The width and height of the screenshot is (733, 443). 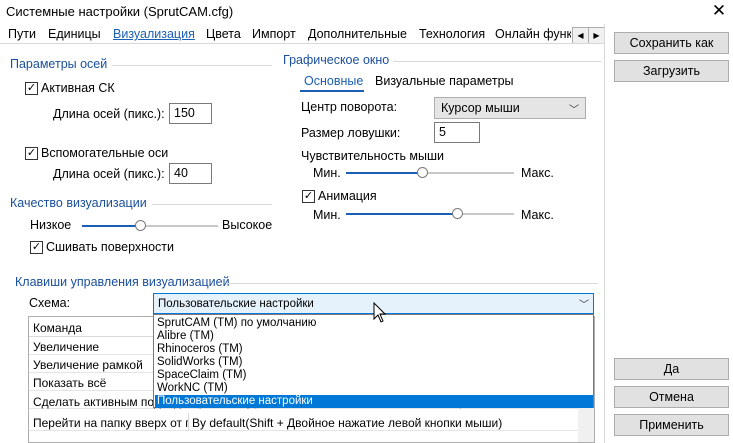 I want to click on scheme-option: Rhinoceros (TM), so click(x=374, y=349).